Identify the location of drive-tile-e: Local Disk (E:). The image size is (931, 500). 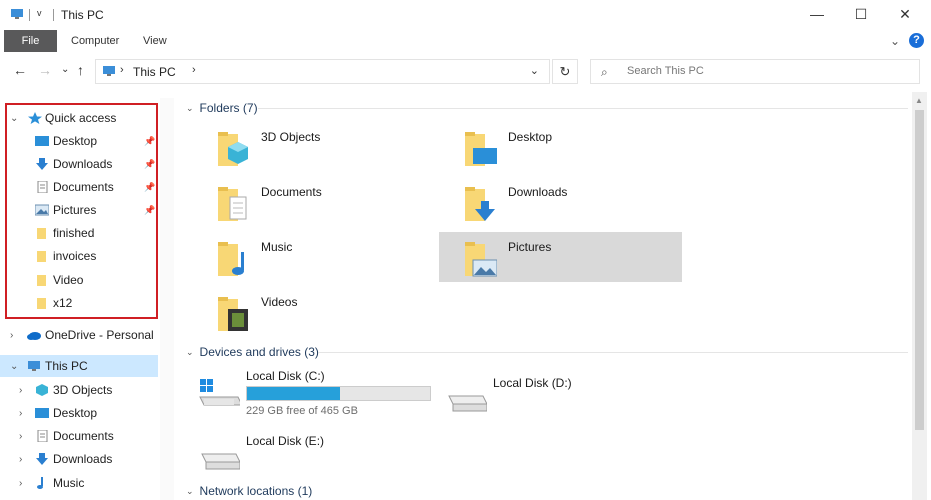
(303, 461).